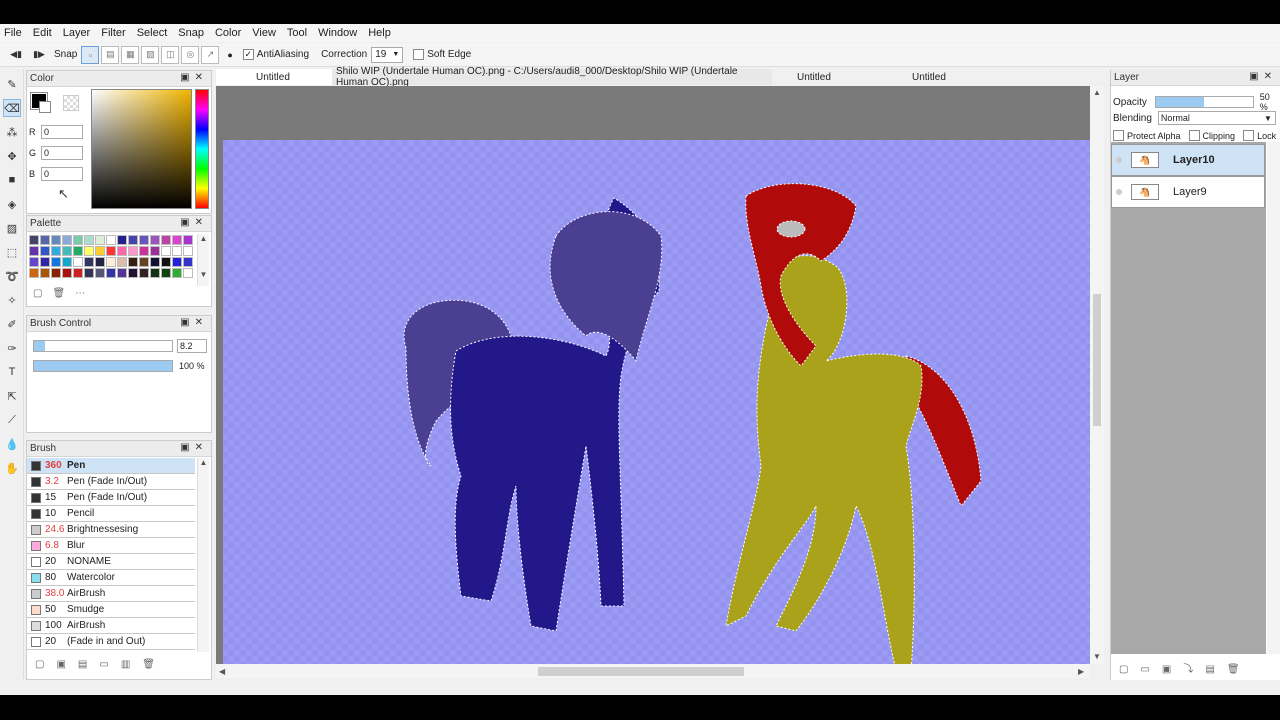  What do you see at coordinates (111, 546) in the screenshot?
I see `brush-list-item: 6.8 Blur` at bounding box center [111, 546].